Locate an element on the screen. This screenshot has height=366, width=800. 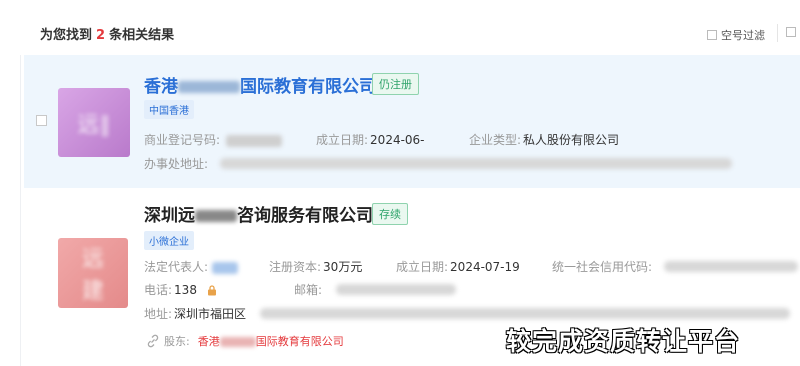
company-name-2: 深圳远 咨询服务有限公司 is located at coordinates (258, 213).